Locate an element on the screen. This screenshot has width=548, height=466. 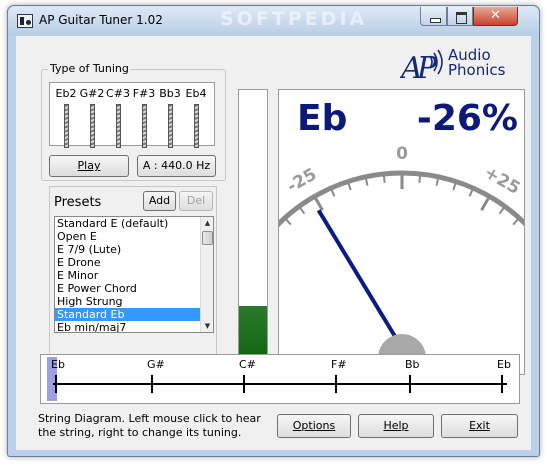
title-bar: AP Guitar Tuner 1.02 SOFTPEDIA ✕ is located at coordinates (273, 21).